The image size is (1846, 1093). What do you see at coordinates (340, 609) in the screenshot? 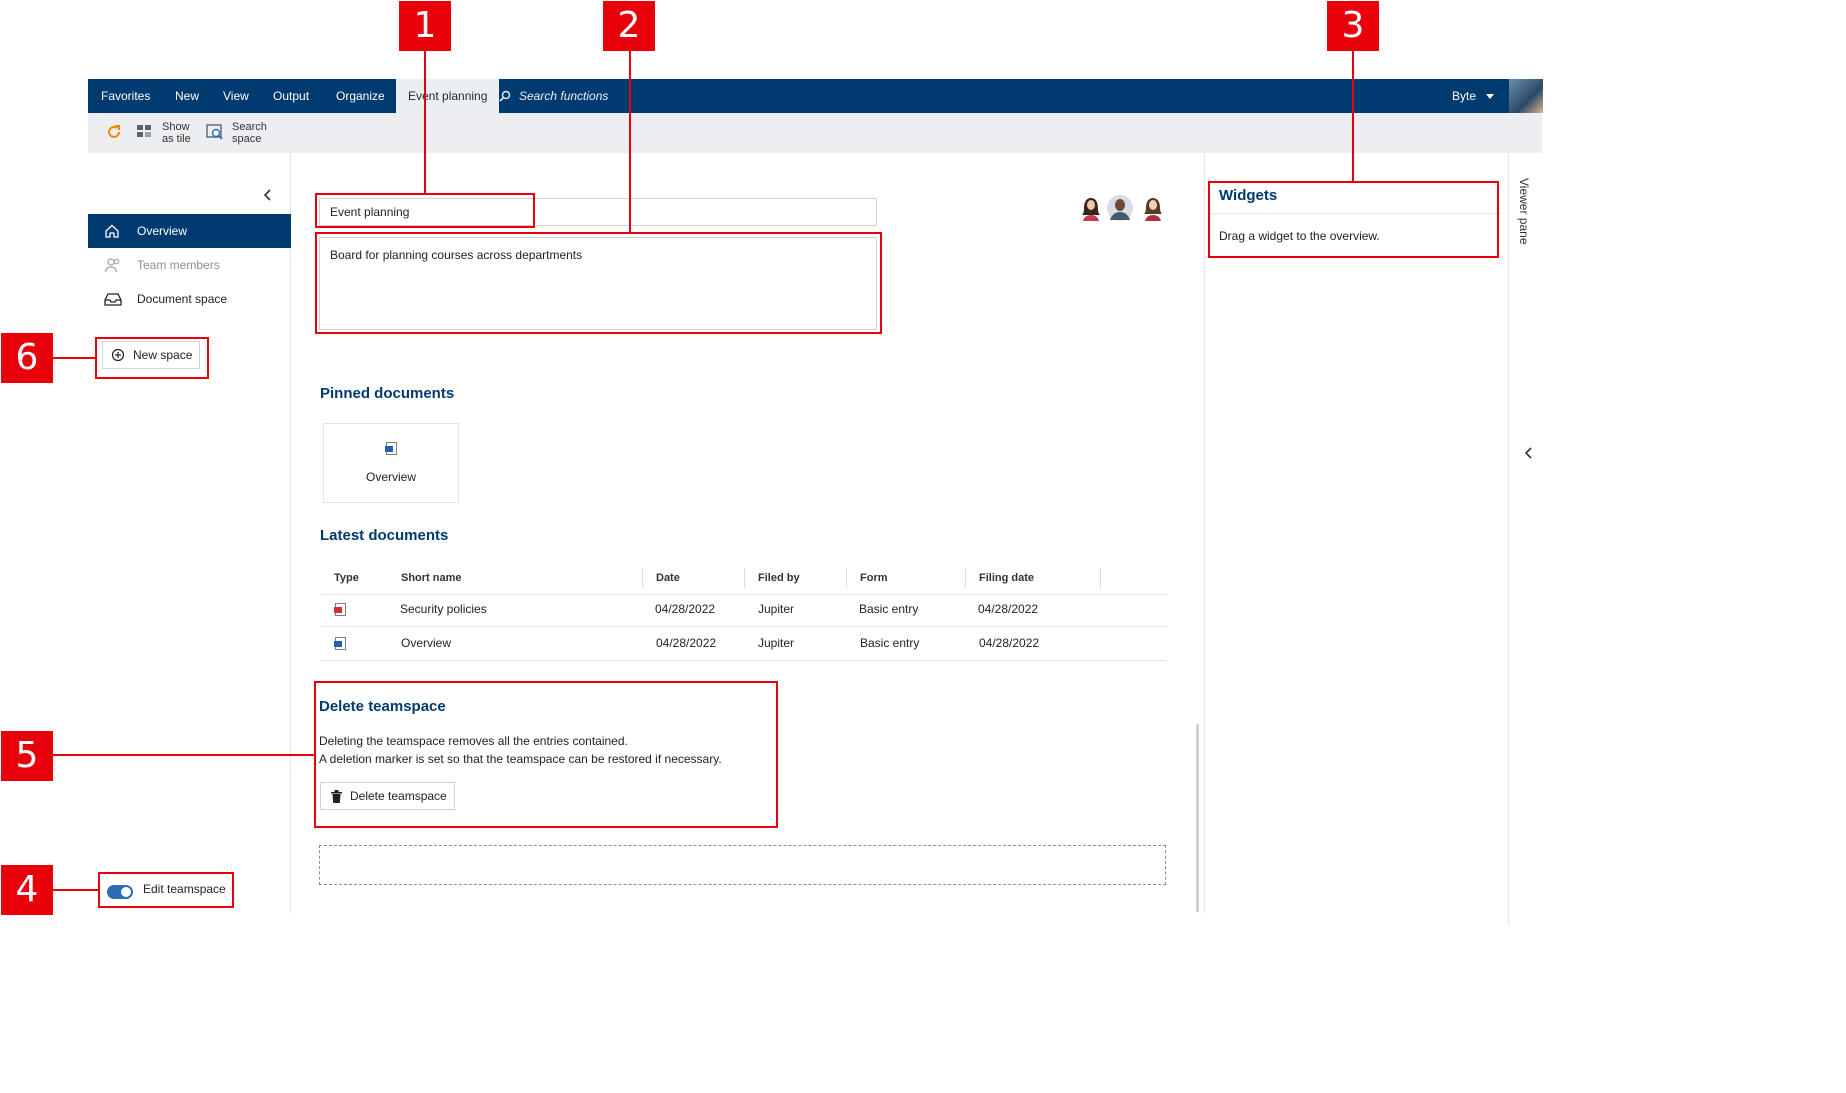
I see `pdf-doc-icon` at bounding box center [340, 609].